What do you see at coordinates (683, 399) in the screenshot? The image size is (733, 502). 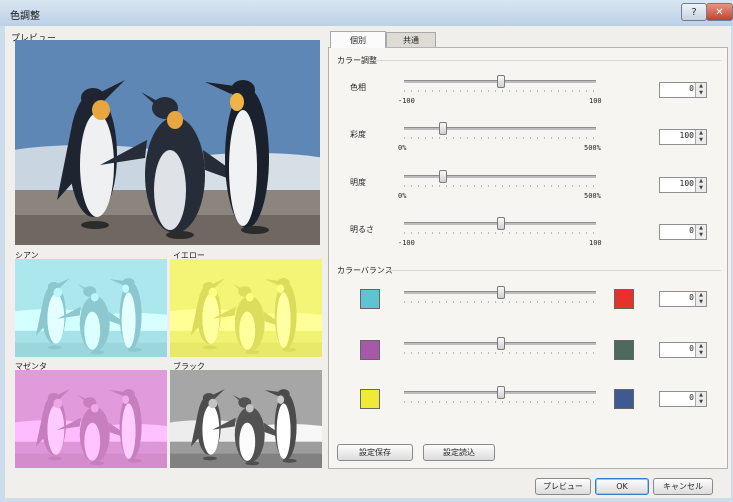 I see `balance-2-spinbox: 0 ▲ ▼` at bounding box center [683, 399].